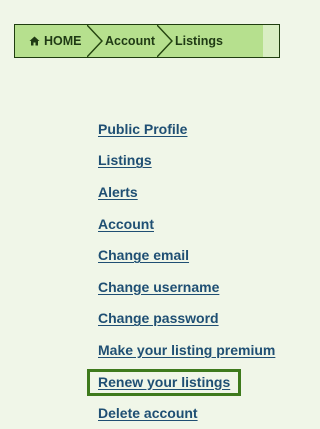 The width and height of the screenshot is (320, 429). I want to click on menu-item-make-listing-premium: Make your listing premium, so click(186, 350).